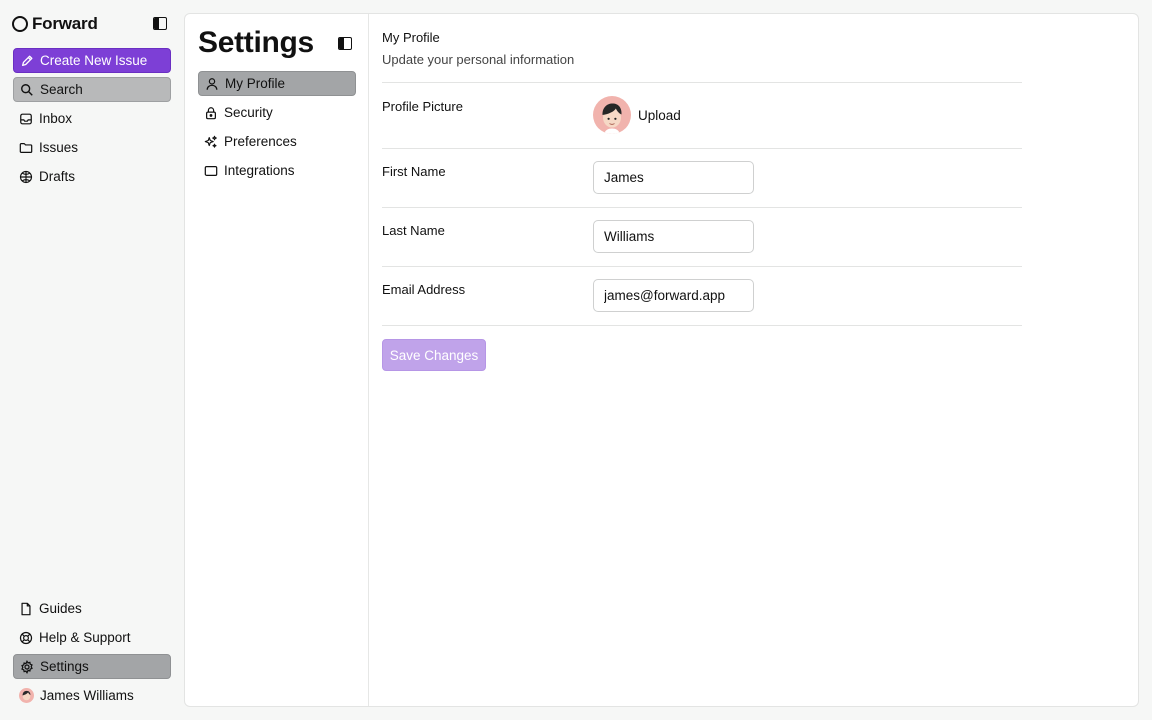 This screenshot has width=1152, height=720. I want to click on settings-nav-label: Security, so click(248, 112).